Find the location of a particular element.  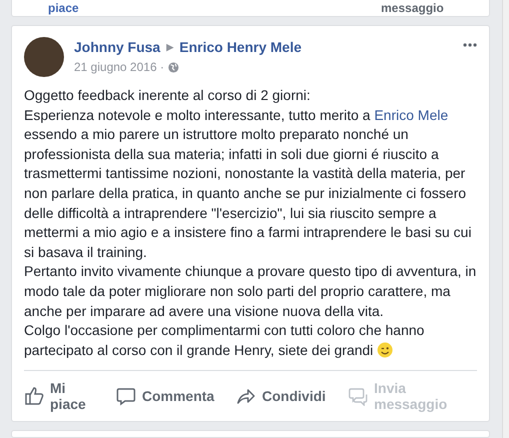

post-date: 21 giugno 2016 · is located at coordinates (119, 67).